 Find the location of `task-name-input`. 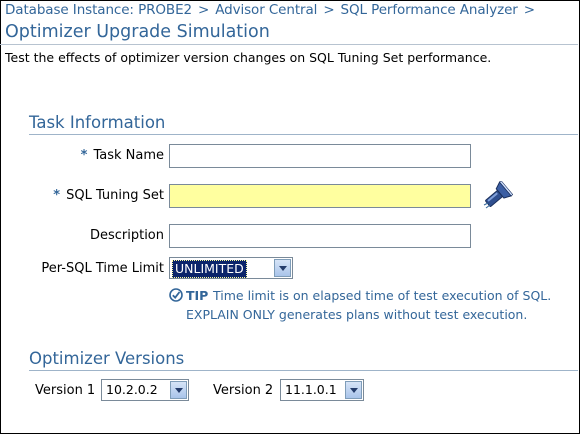

task-name-input is located at coordinates (320, 156).